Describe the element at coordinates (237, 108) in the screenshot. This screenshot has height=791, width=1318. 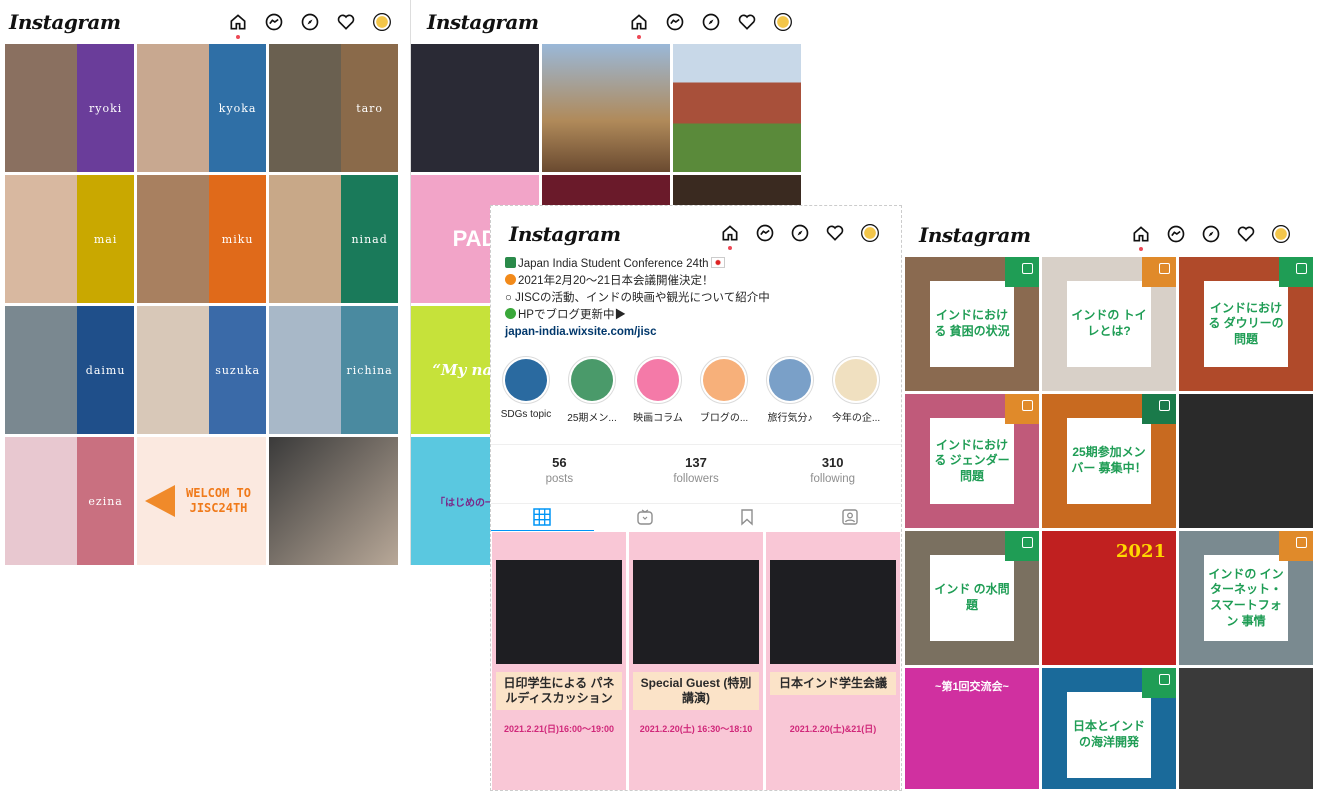
I see `member-name: kyoka` at that location.